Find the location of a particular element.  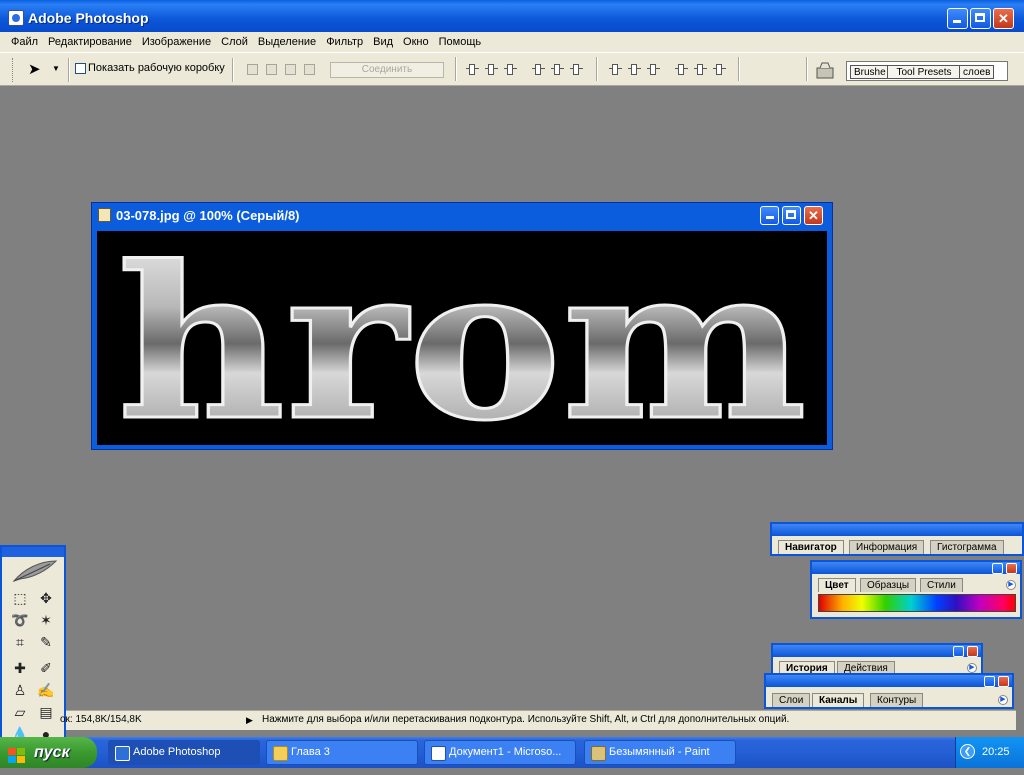

navigator-palette: Навигатор Информация Гистограмма is located at coordinates (897, 539).